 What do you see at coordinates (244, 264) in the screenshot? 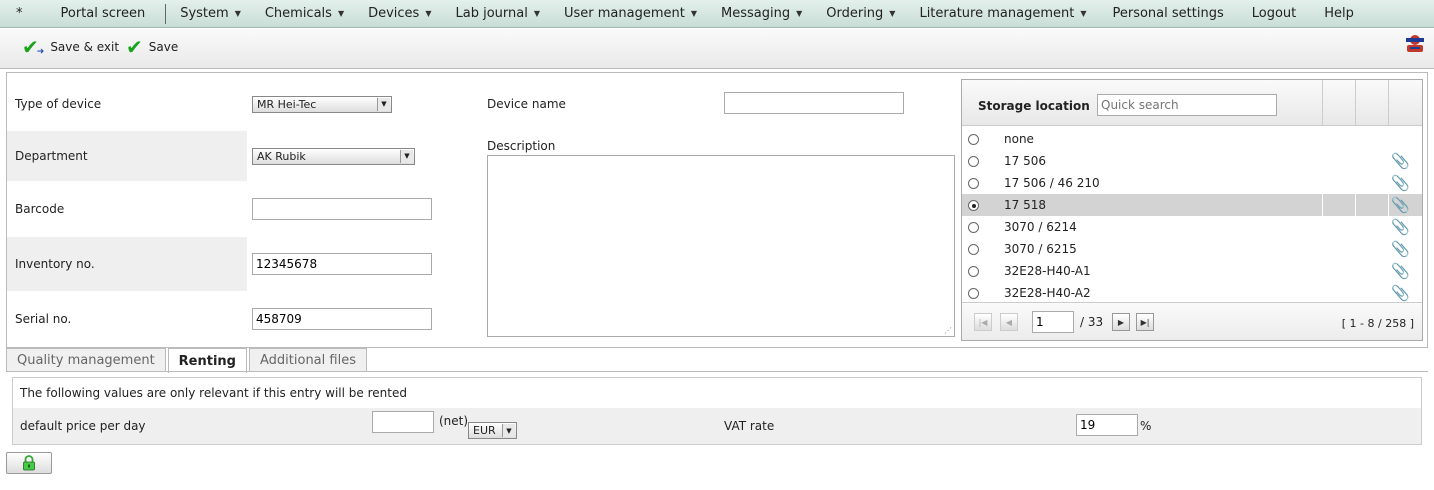
I see `inventory-row: Inventory no.` at bounding box center [244, 264].